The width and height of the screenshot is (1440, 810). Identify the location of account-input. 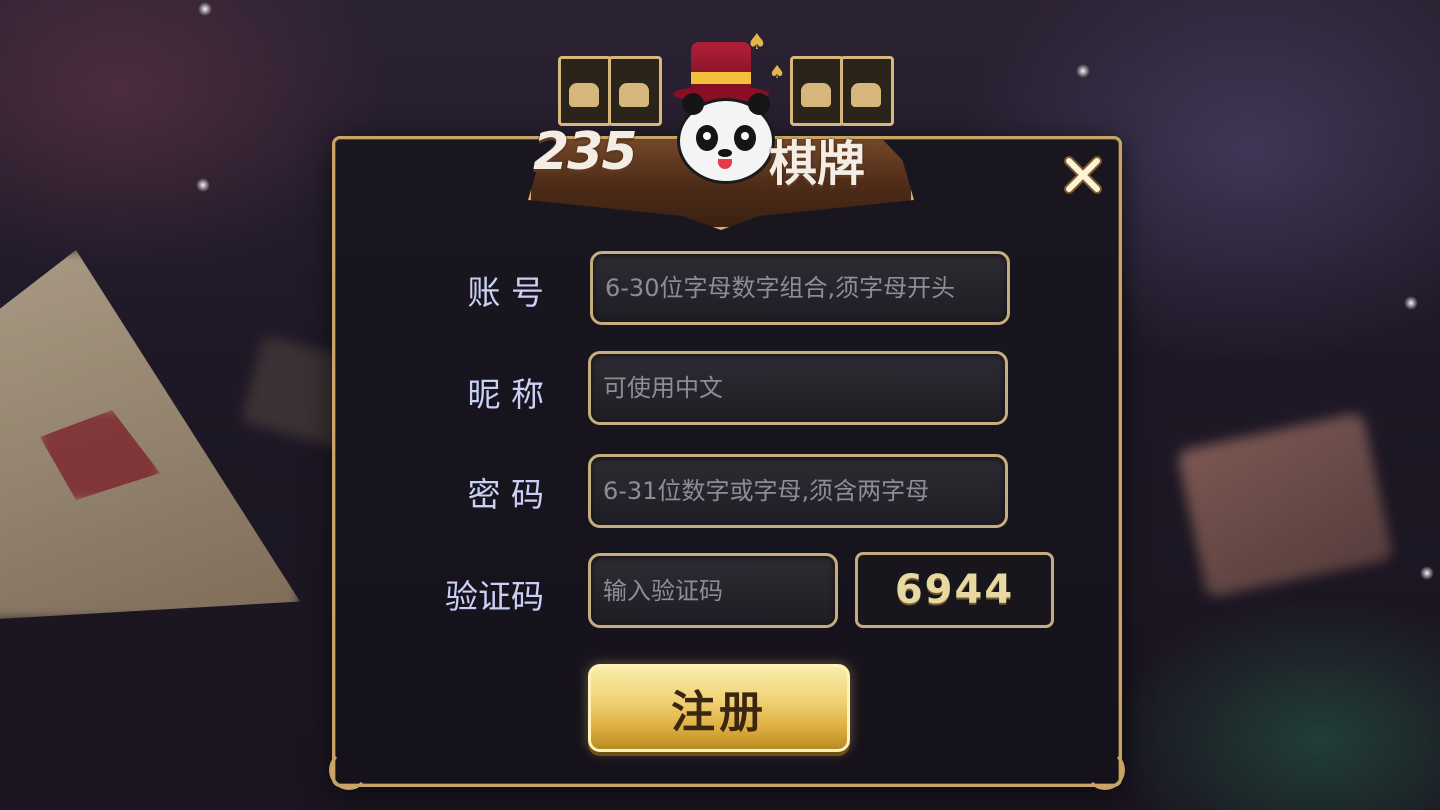
(800, 288).